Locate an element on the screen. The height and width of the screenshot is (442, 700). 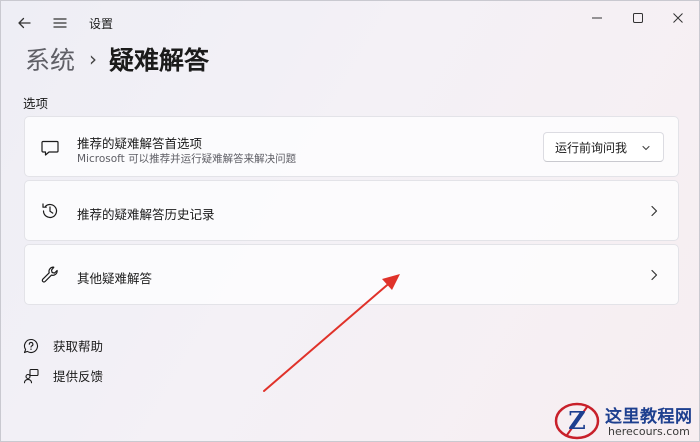
feedback-icon is located at coordinates (31, 375).